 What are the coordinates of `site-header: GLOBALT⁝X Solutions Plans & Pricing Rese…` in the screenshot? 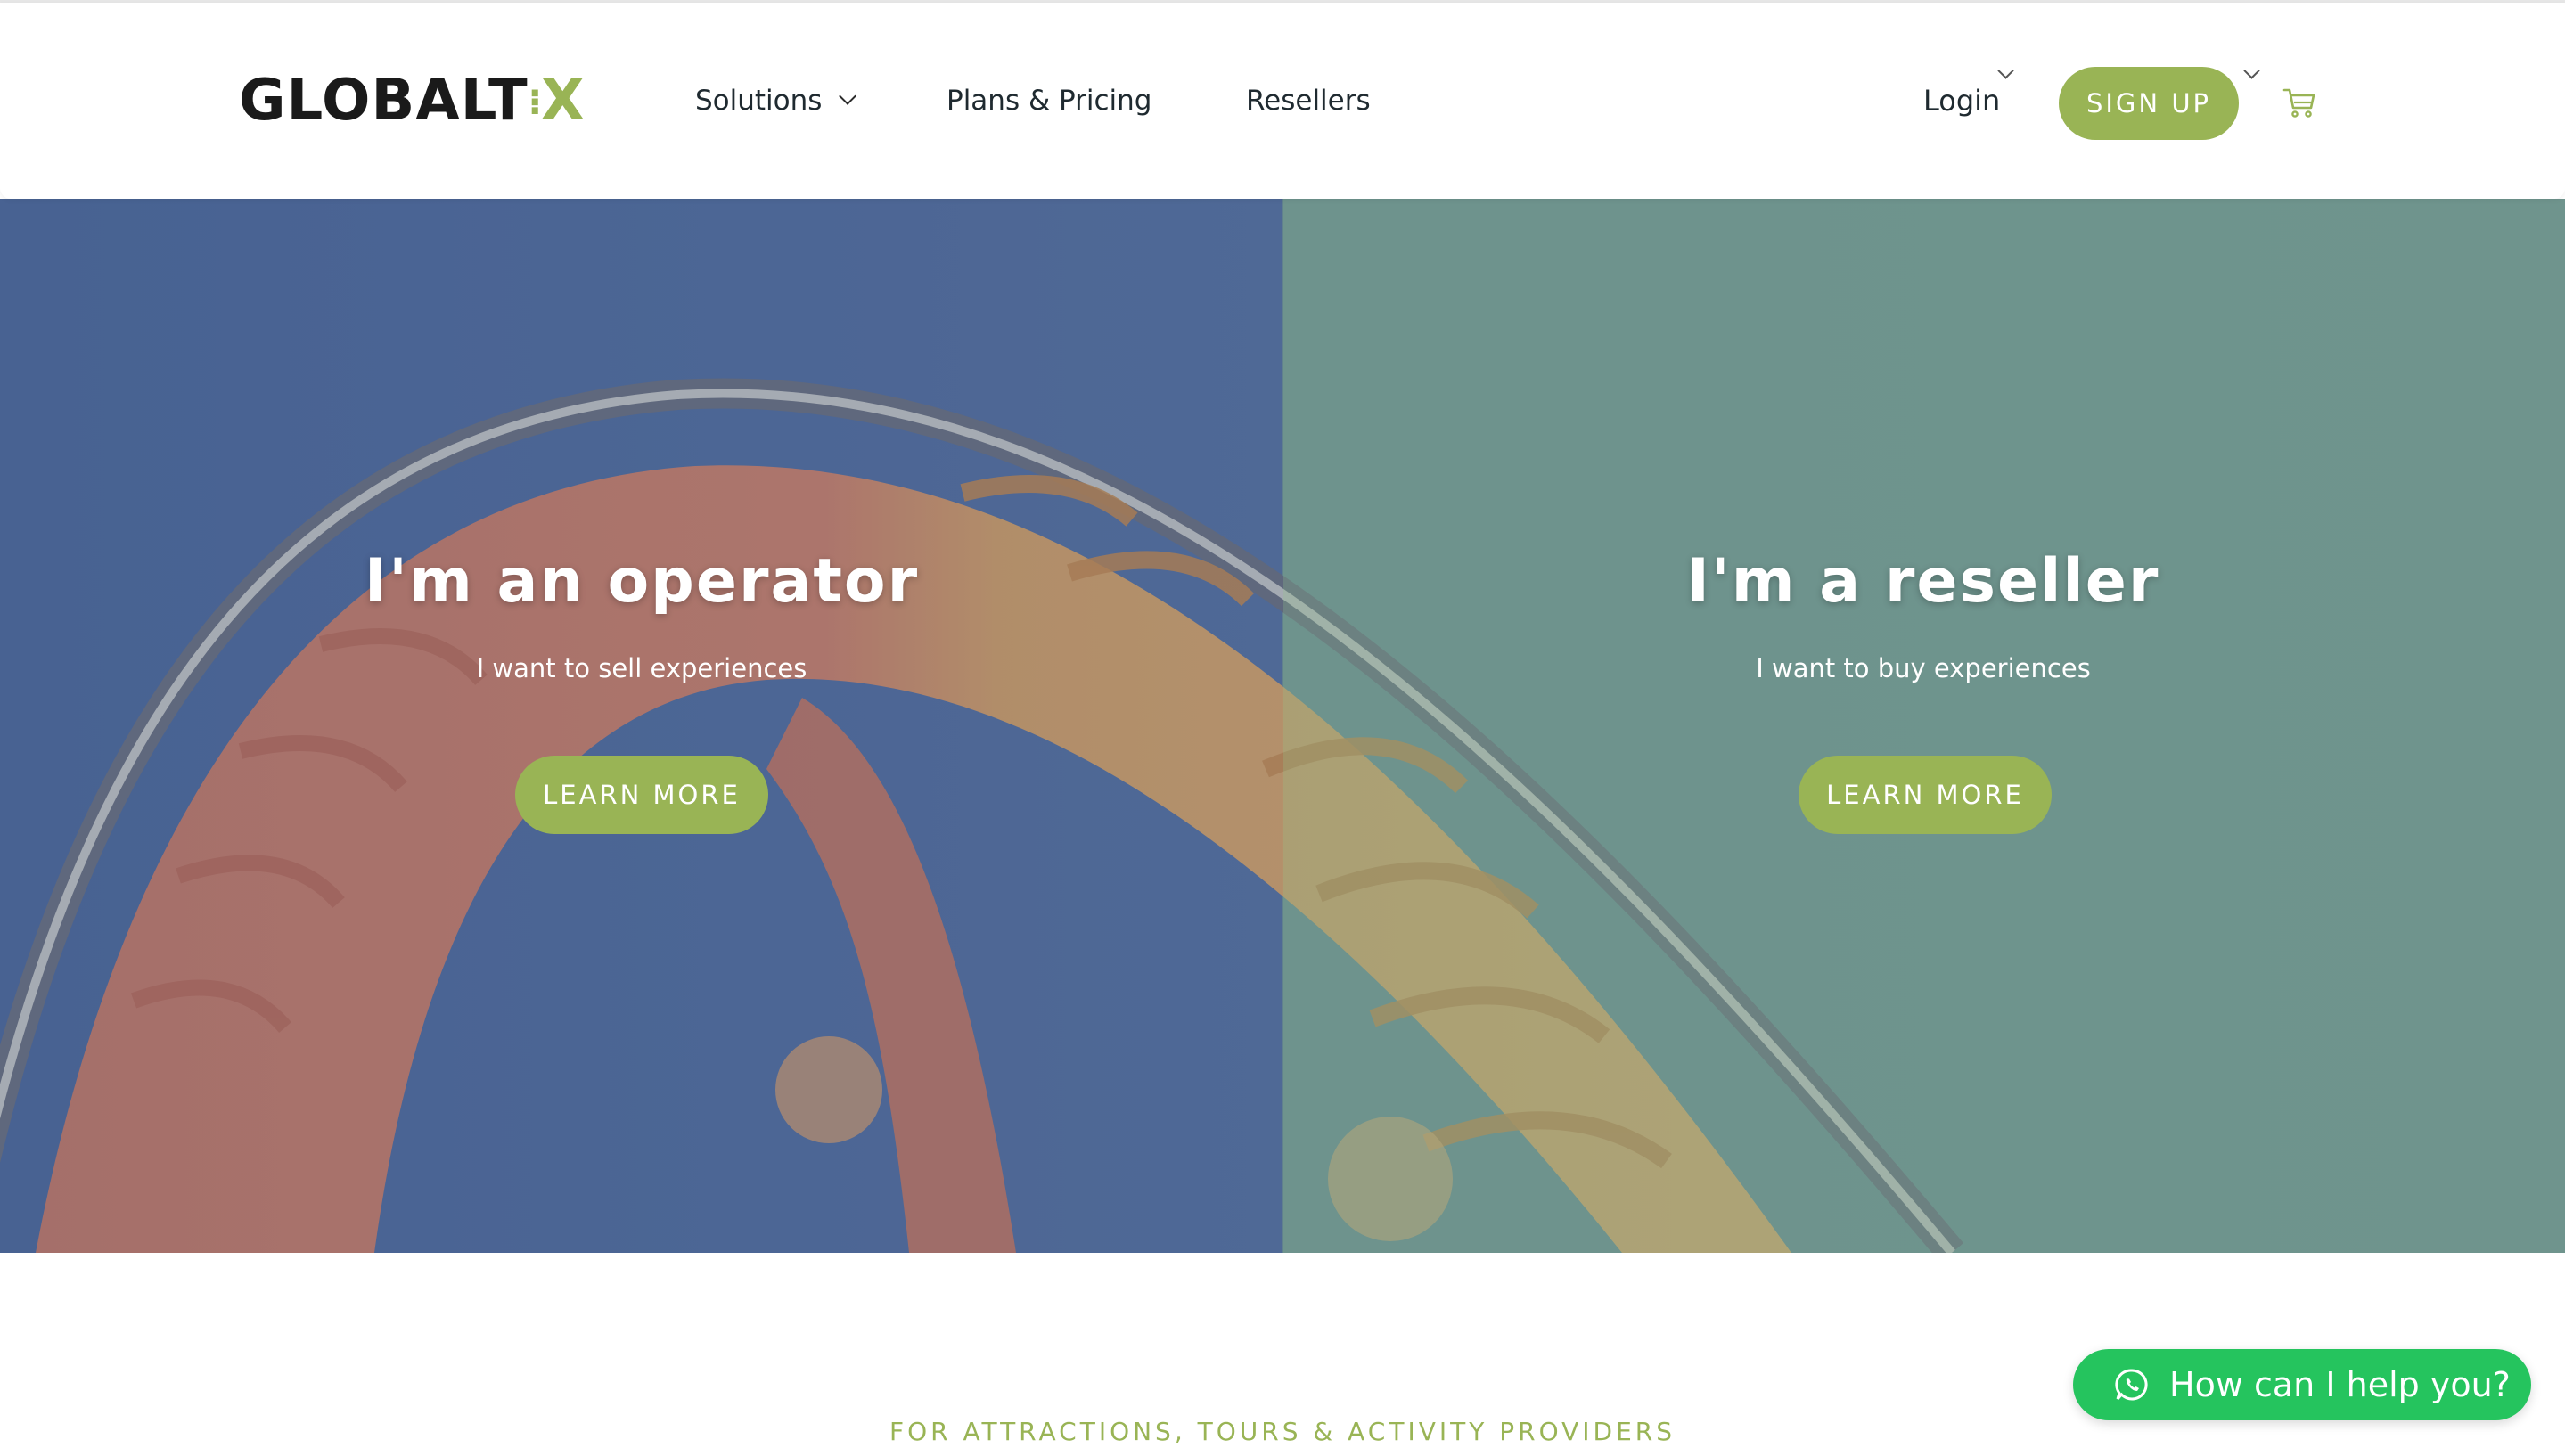 It's located at (1282, 101).